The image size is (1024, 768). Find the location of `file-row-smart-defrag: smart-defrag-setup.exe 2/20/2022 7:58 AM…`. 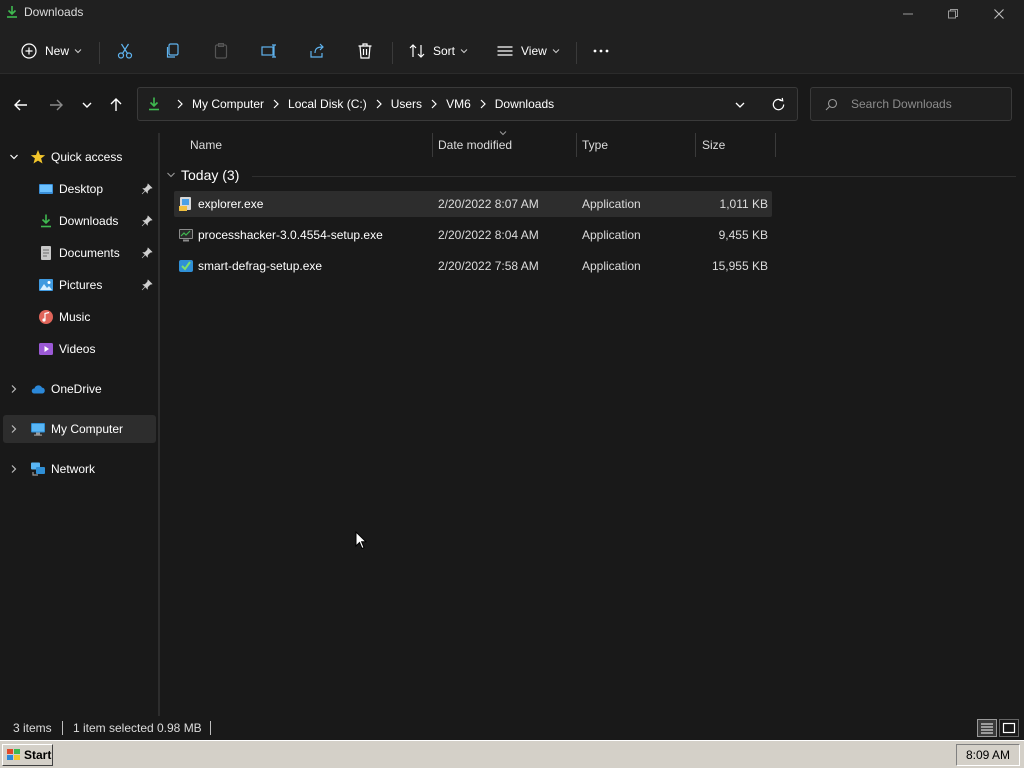

file-row-smart-defrag: smart-defrag-setup.exe 2/20/2022 7:58 AM… is located at coordinates (473, 266).